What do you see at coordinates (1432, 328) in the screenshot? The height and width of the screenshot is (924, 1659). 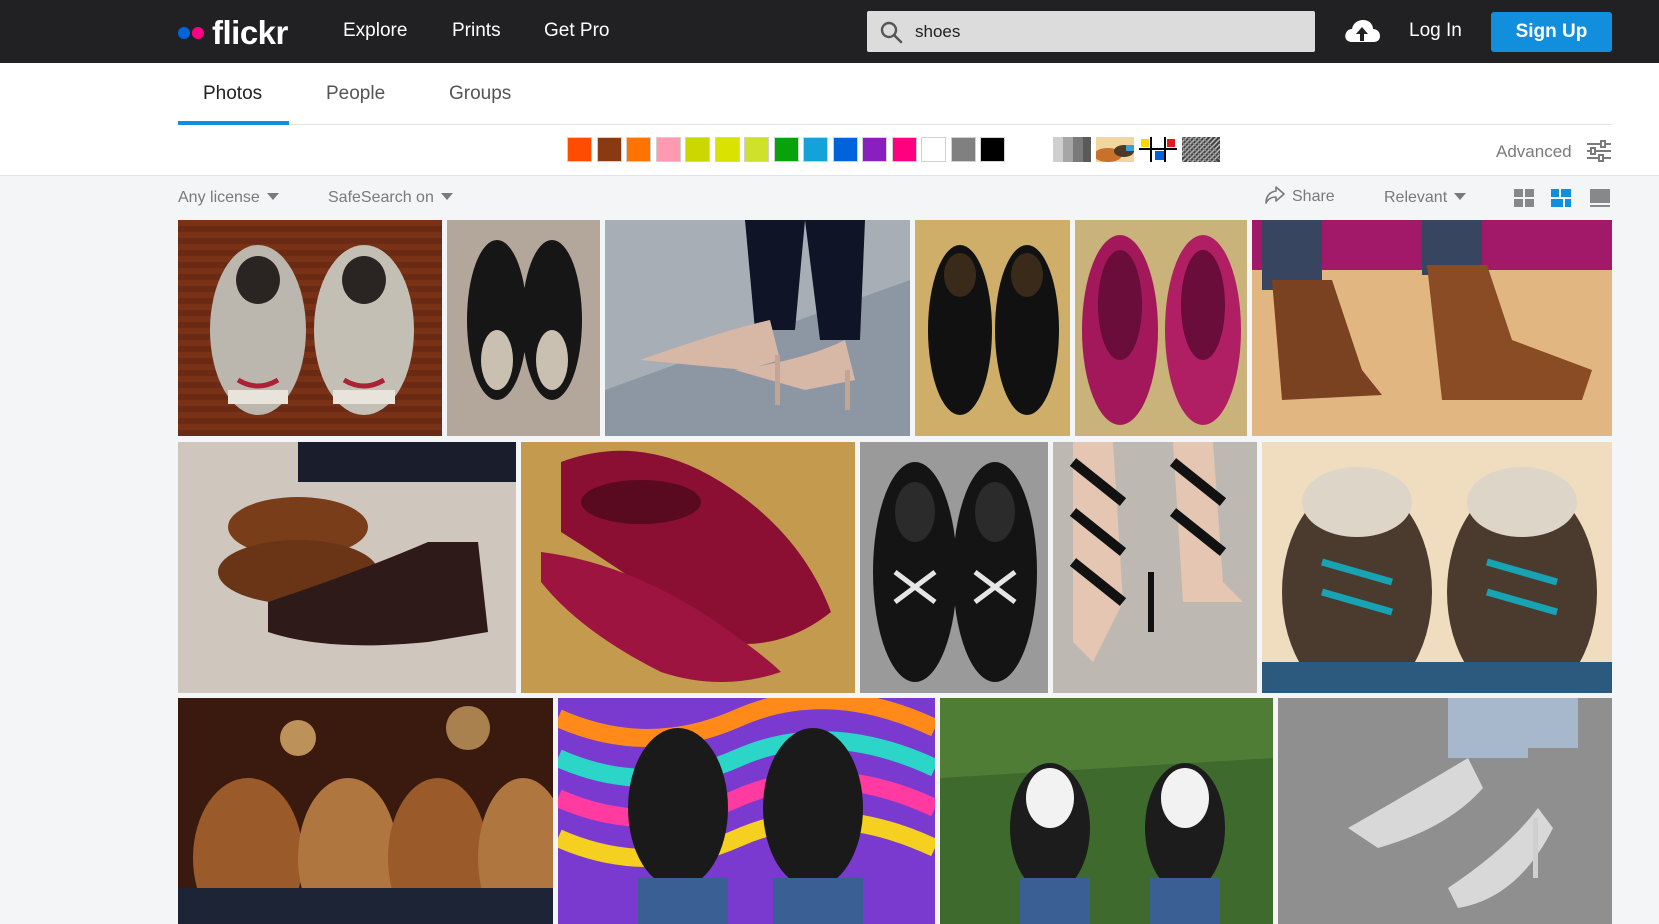 I see `photo-brown-boots` at bounding box center [1432, 328].